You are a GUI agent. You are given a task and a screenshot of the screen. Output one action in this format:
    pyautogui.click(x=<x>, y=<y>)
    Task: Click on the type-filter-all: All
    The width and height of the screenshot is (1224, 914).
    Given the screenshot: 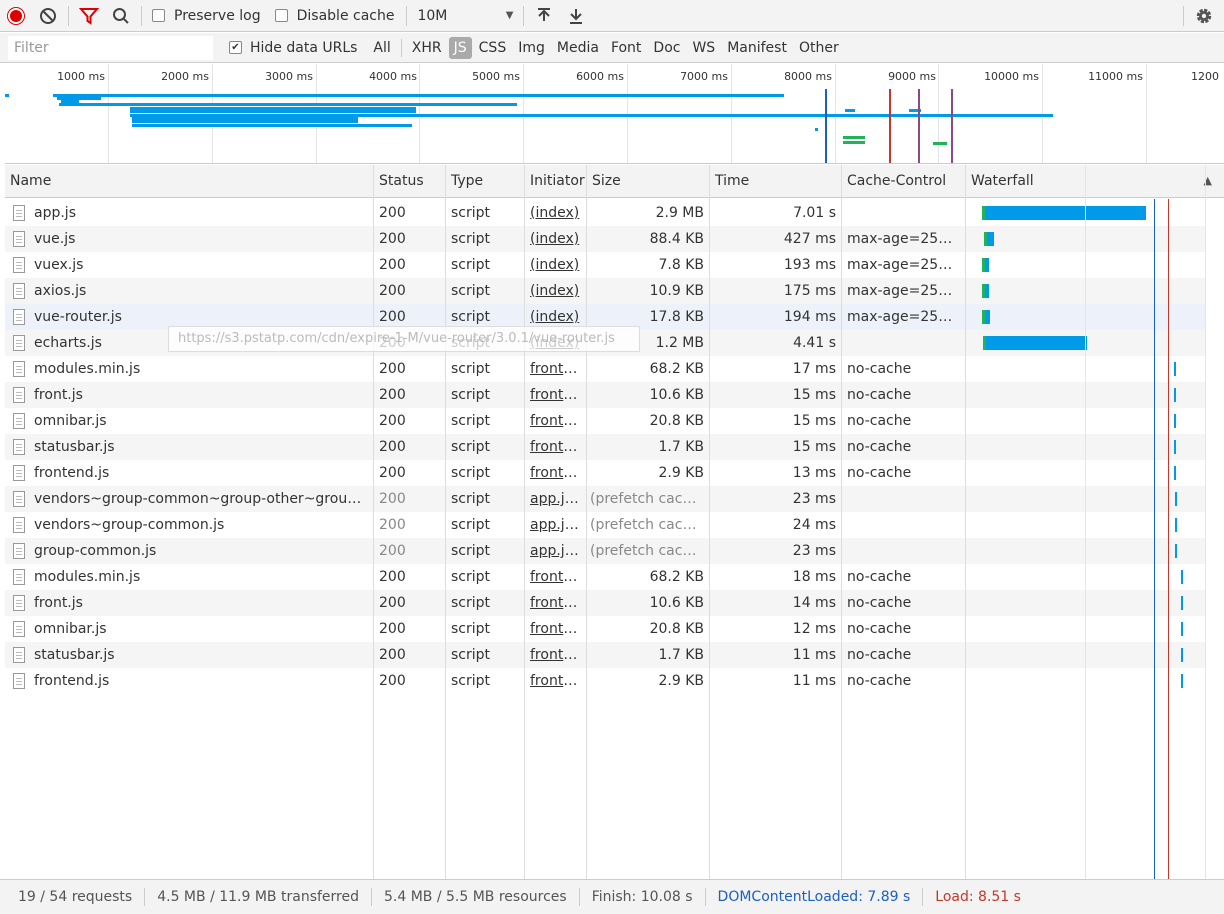 What is the action you would take?
    pyautogui.click(x=381, y=48)
    